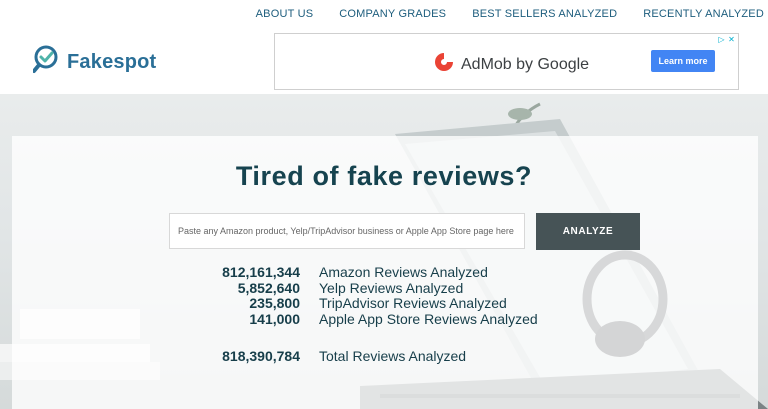  What do you see at coordinates (703, 14) in the screenshot?
I see `nav-recently-analyzed: RECENTLY ANALYZED` at bounding box center [703, 14].